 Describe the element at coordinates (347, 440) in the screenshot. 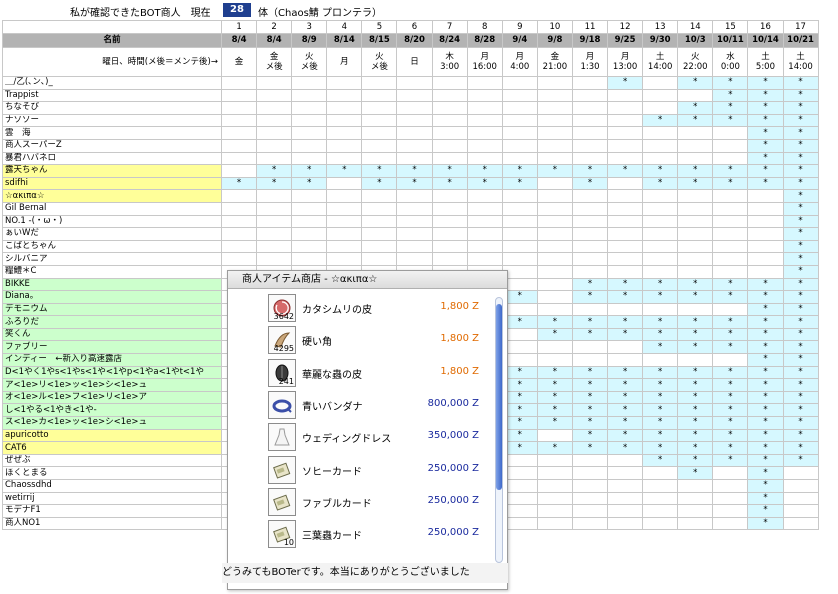

I see `item-name: ウェディングドレス` at that location.